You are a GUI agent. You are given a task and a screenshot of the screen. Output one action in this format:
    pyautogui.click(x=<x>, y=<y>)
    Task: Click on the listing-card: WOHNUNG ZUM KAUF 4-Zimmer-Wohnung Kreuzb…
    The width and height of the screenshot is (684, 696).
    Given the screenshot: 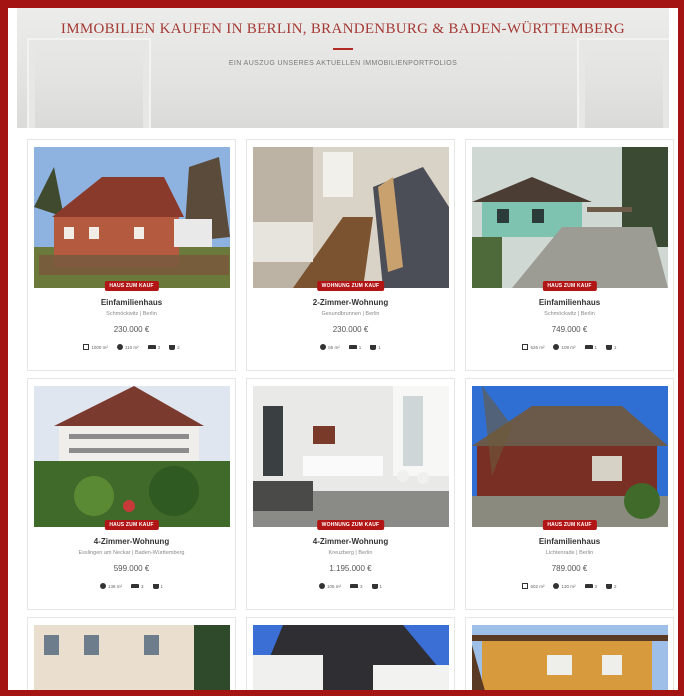 What is the action you would take?
    pyautogui.click(x=350, y=494)
    